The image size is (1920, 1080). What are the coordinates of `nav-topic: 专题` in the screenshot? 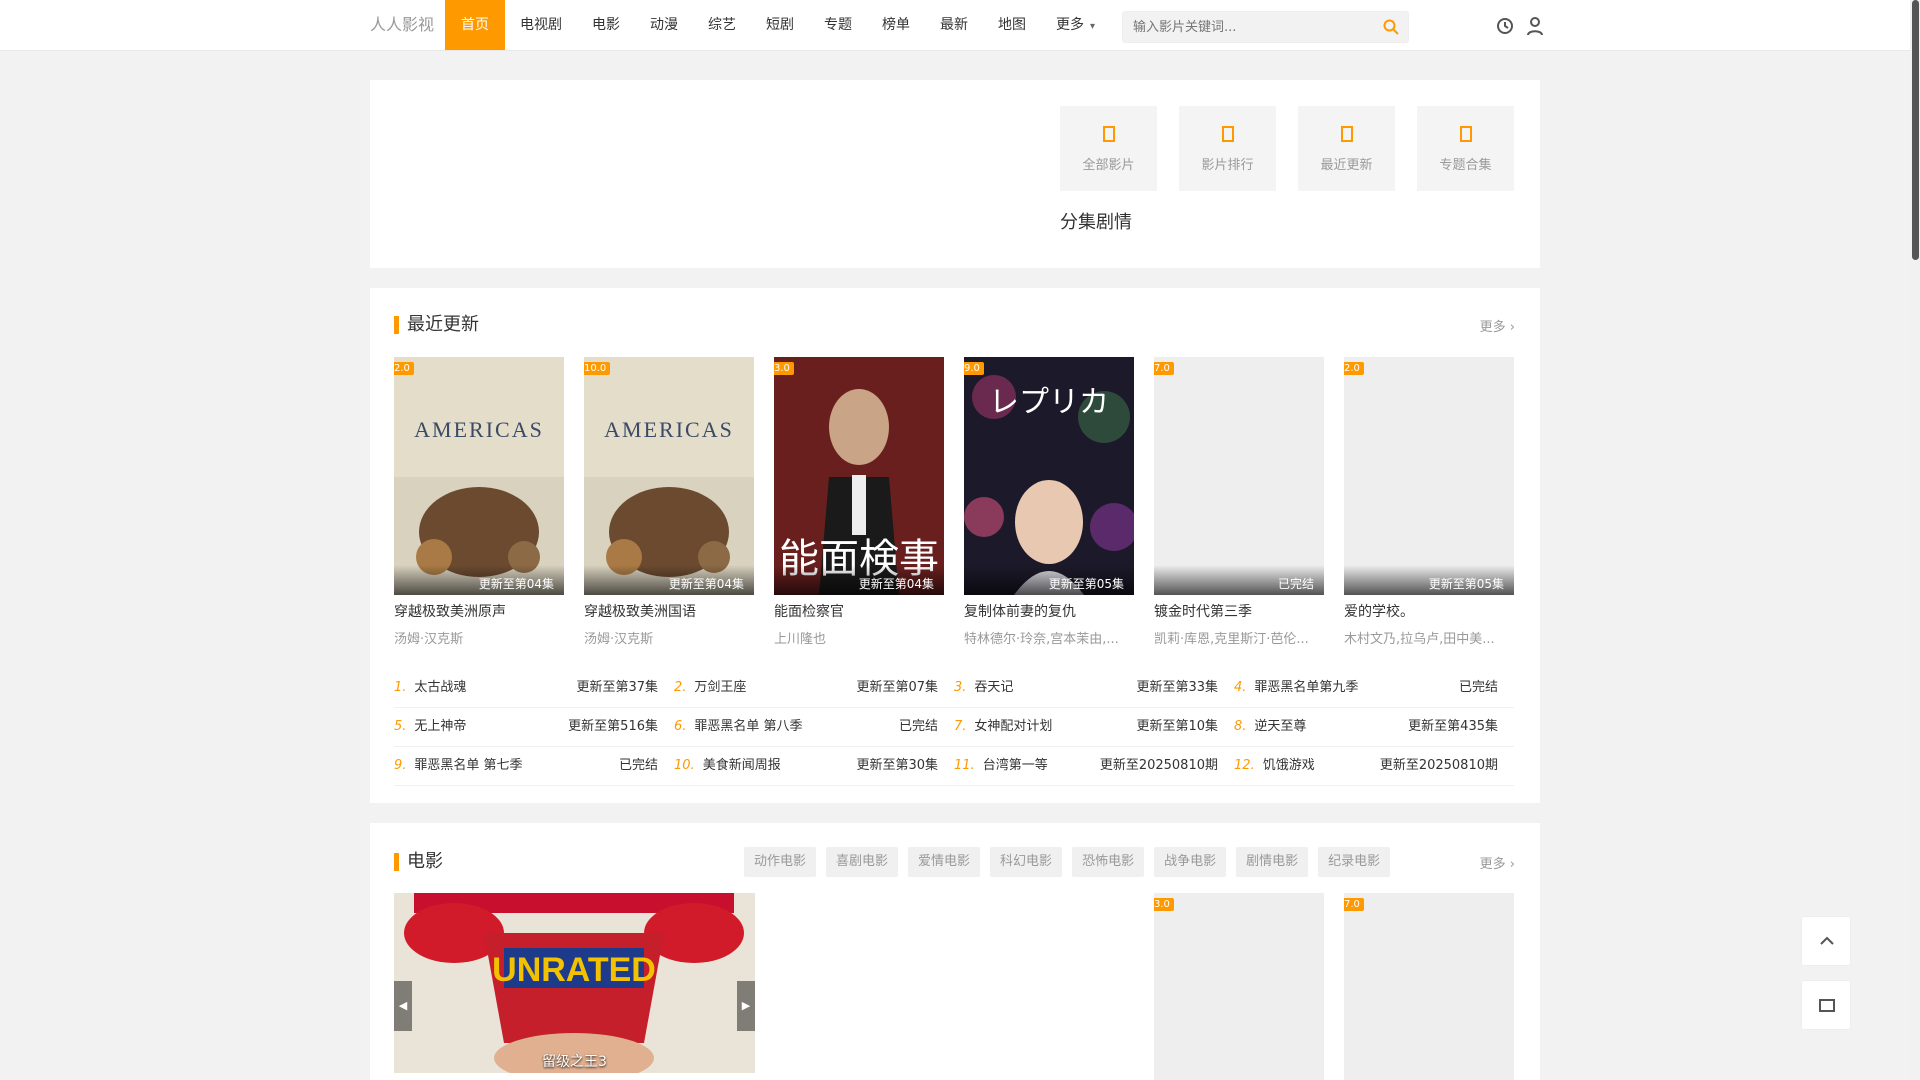 It's located at (838, 25).